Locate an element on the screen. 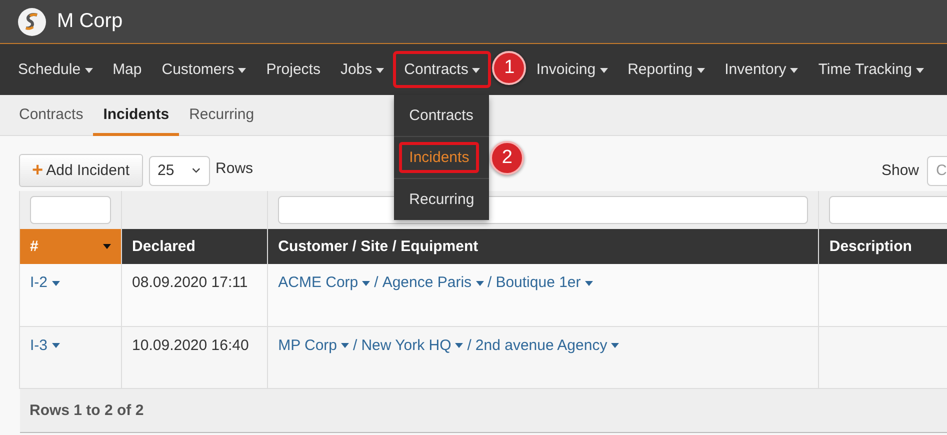 This screenshot has width=947, height=435. incident-link: I-2 is located at coordinates (45, 282).